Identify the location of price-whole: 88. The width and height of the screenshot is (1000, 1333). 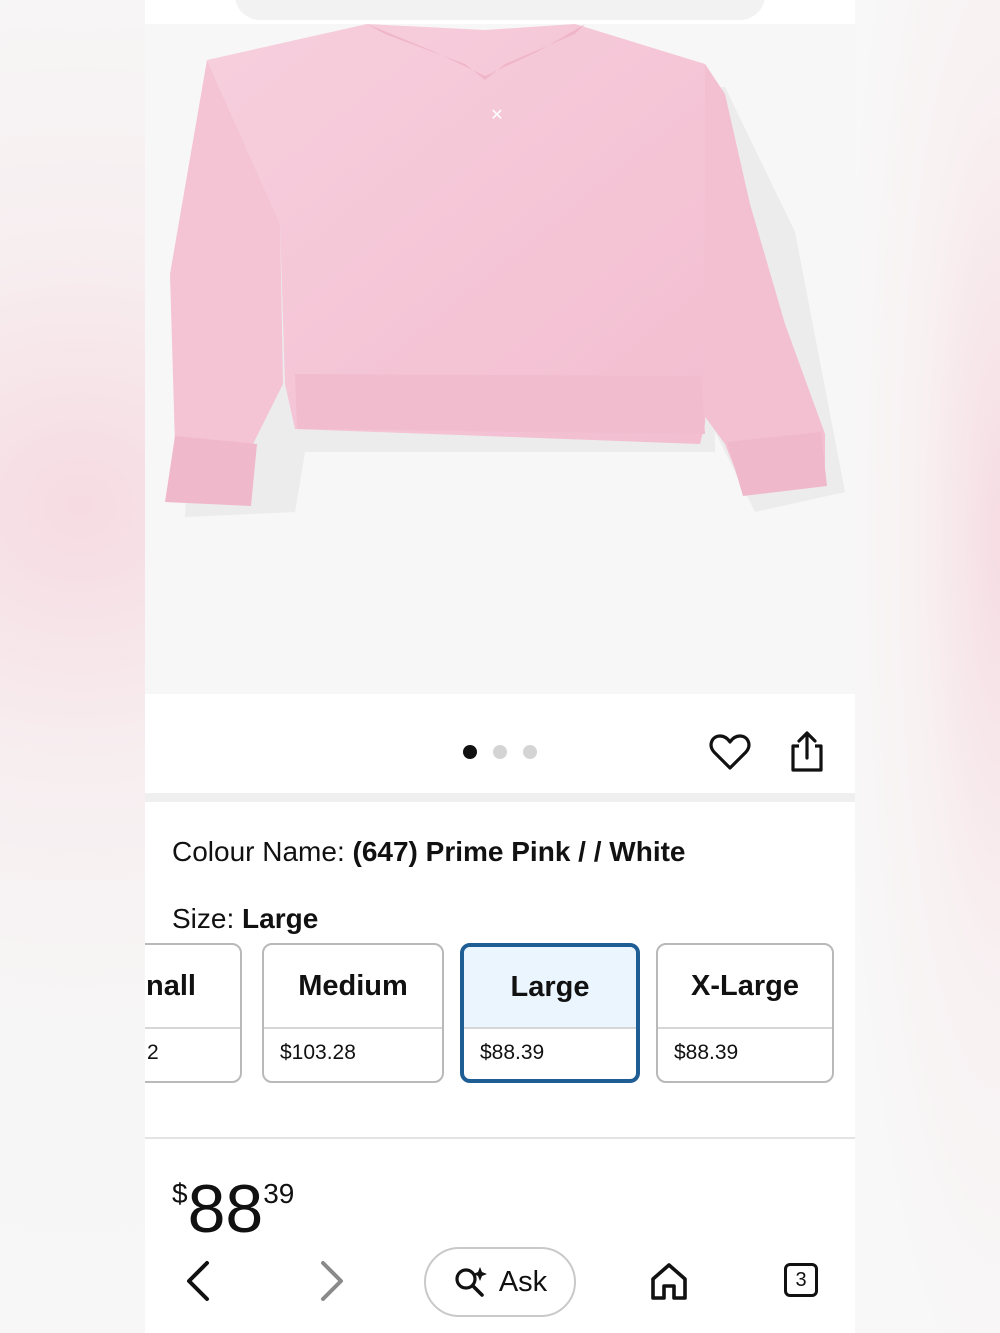
(225, 1209).